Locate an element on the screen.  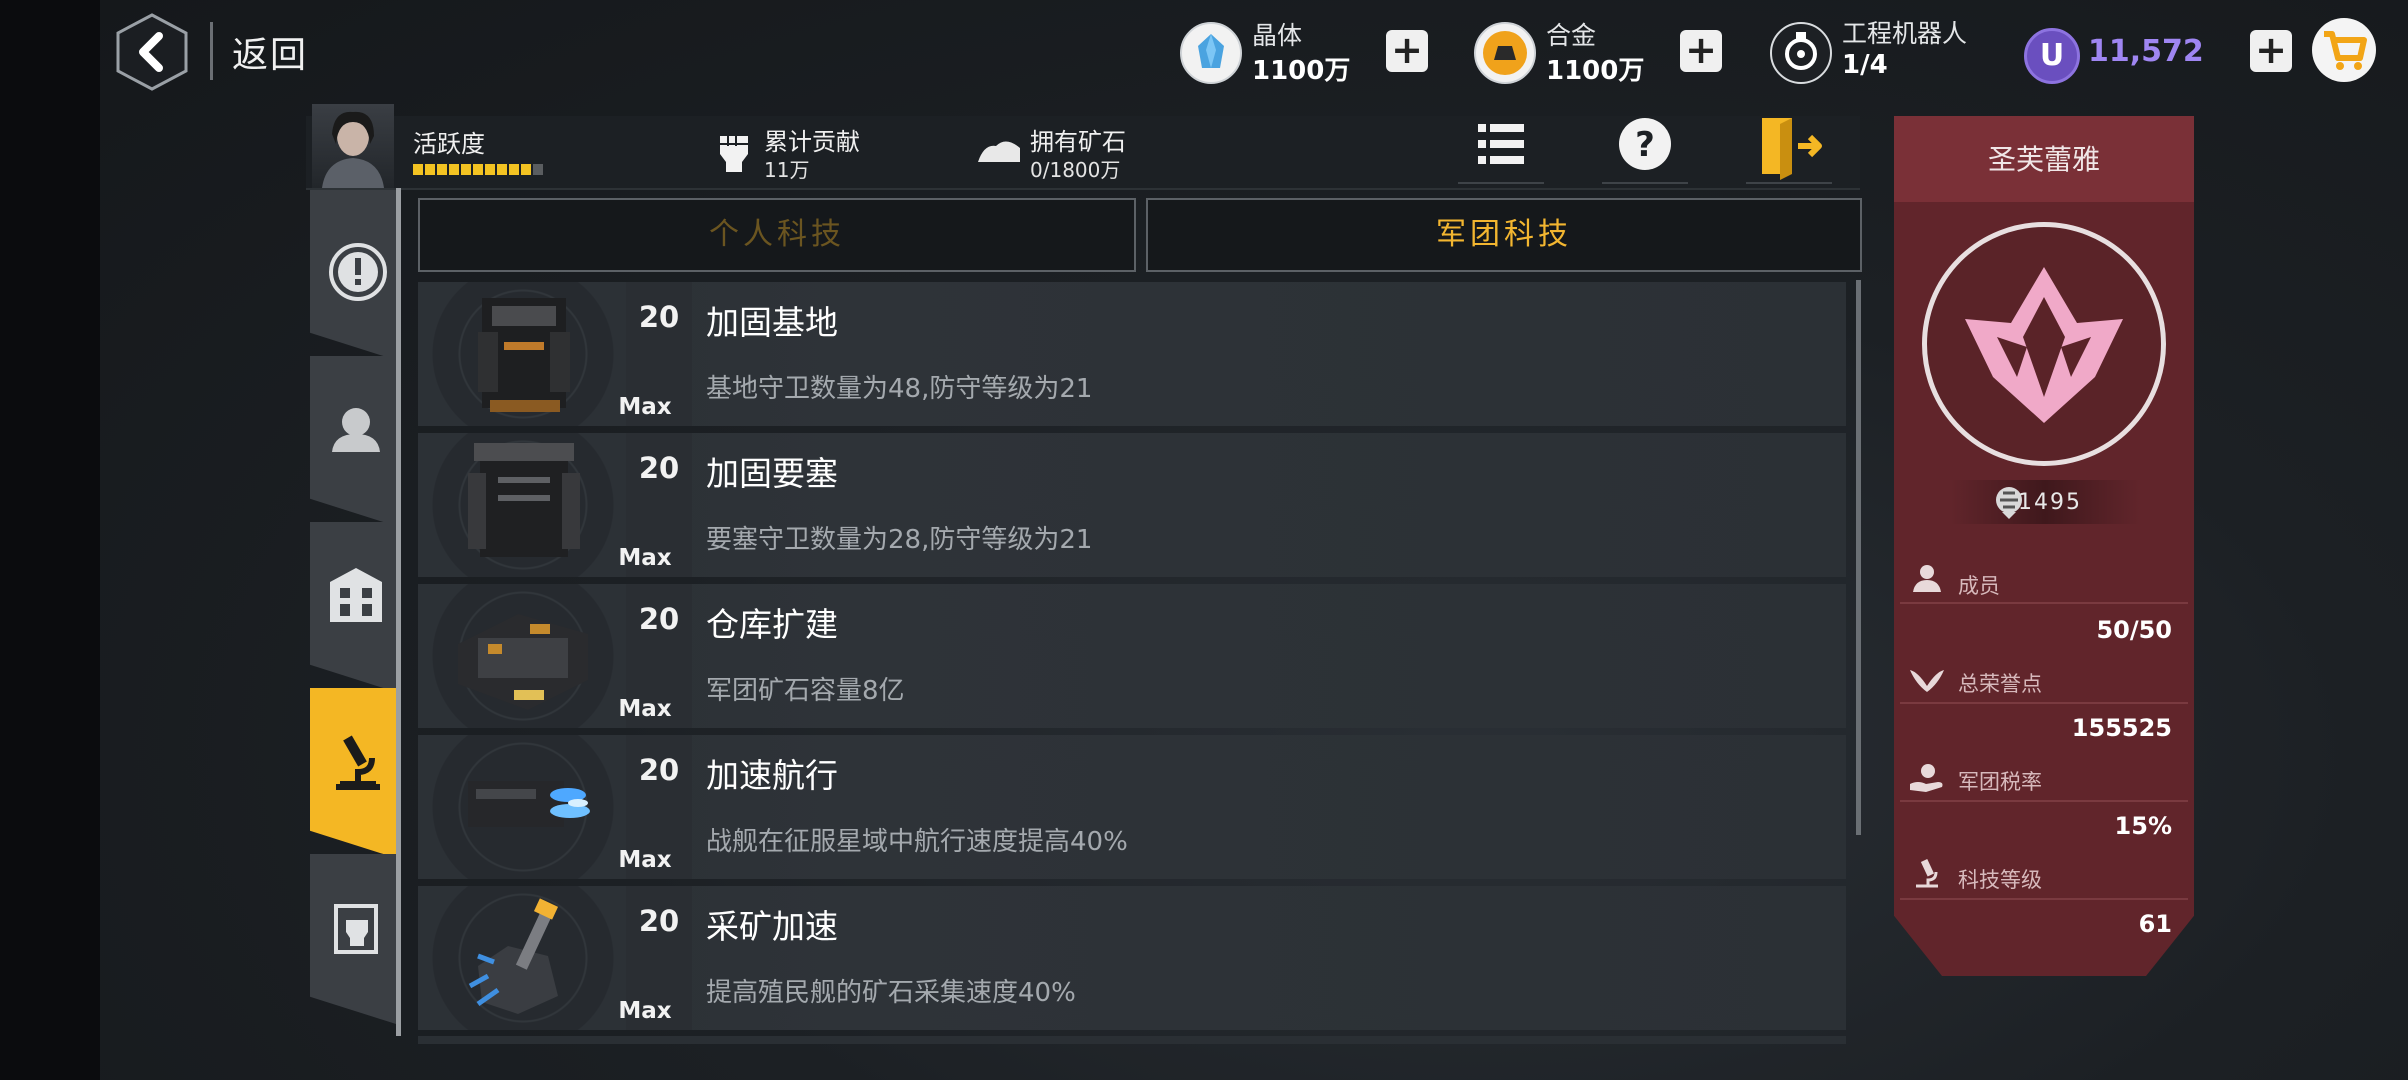
crystal-icon is located at coordinates (1211, 53).